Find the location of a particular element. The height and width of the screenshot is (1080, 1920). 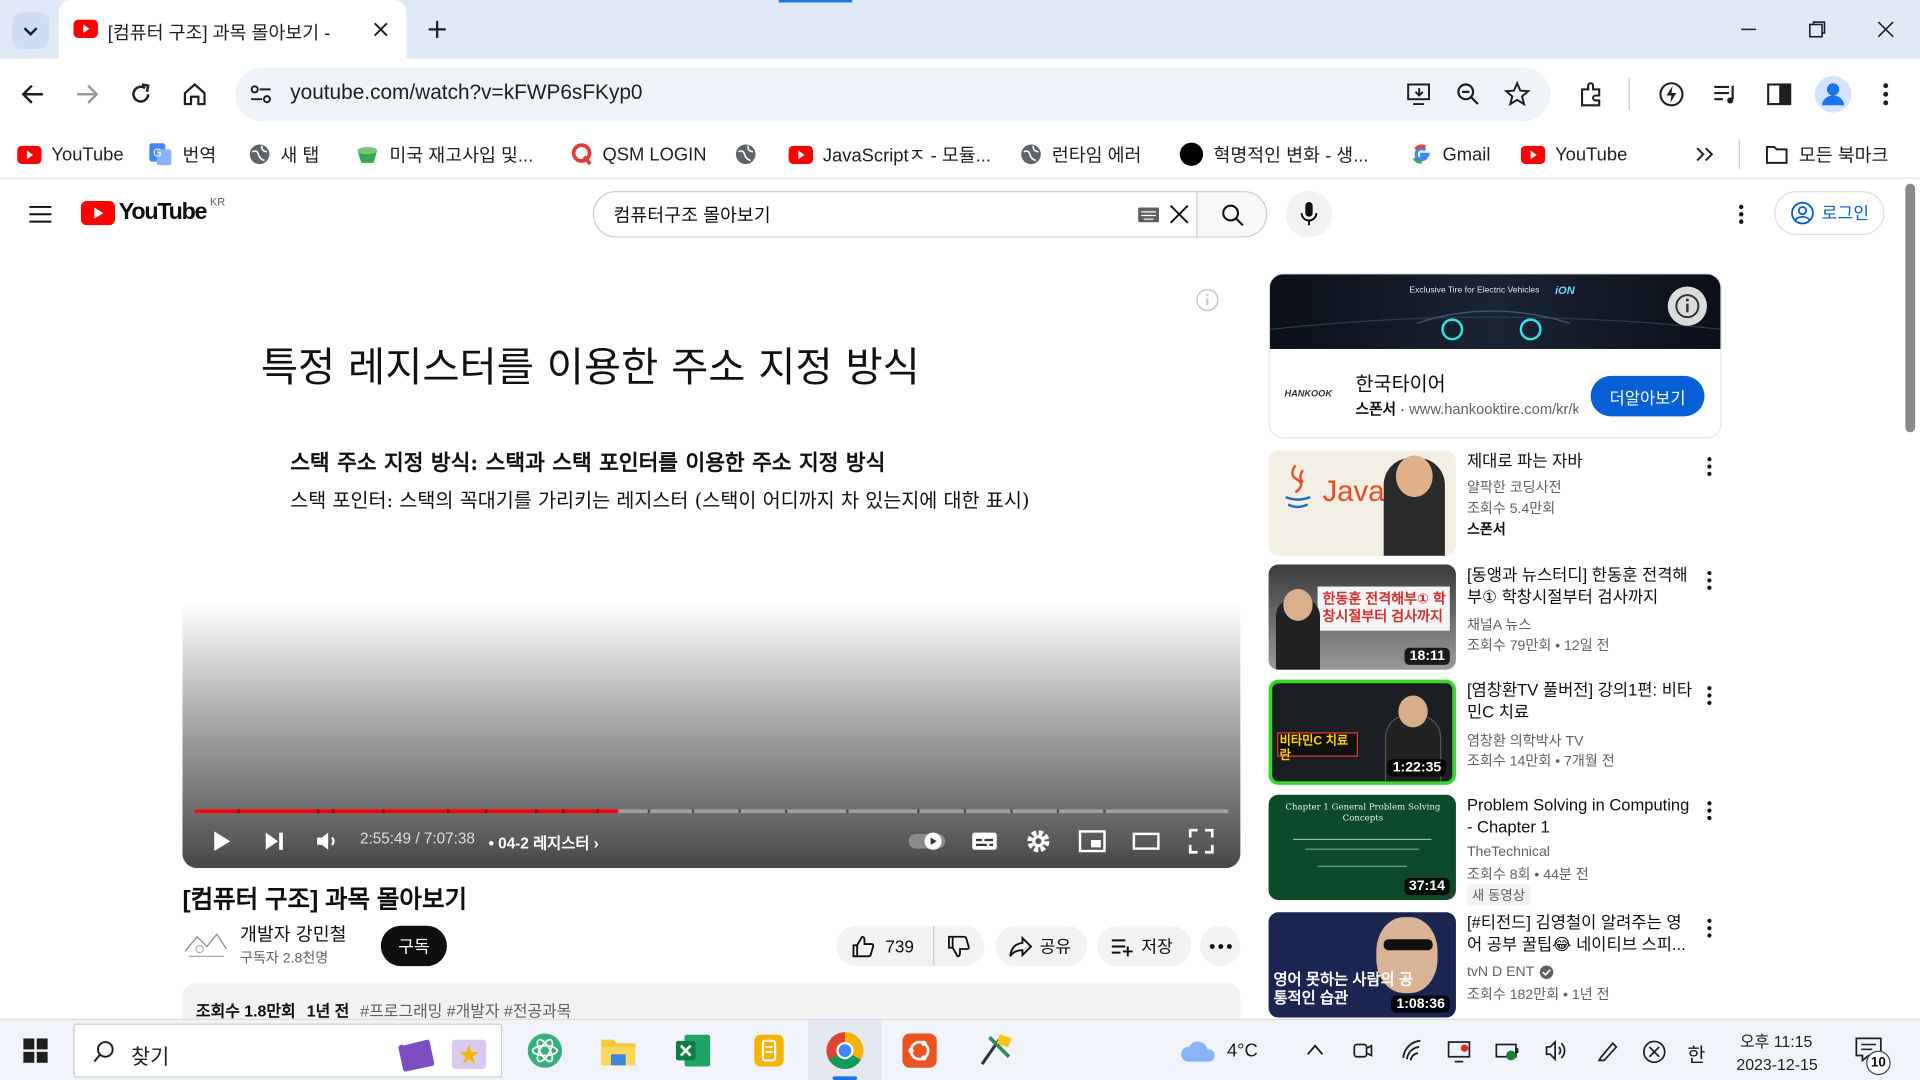

atom-app-icon is located at coordinates (545, 1050).